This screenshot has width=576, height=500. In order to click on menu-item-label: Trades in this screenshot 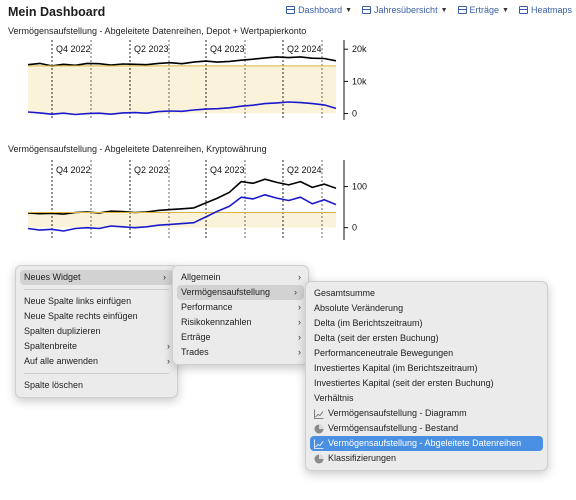, I will do `click(195, 352)`.